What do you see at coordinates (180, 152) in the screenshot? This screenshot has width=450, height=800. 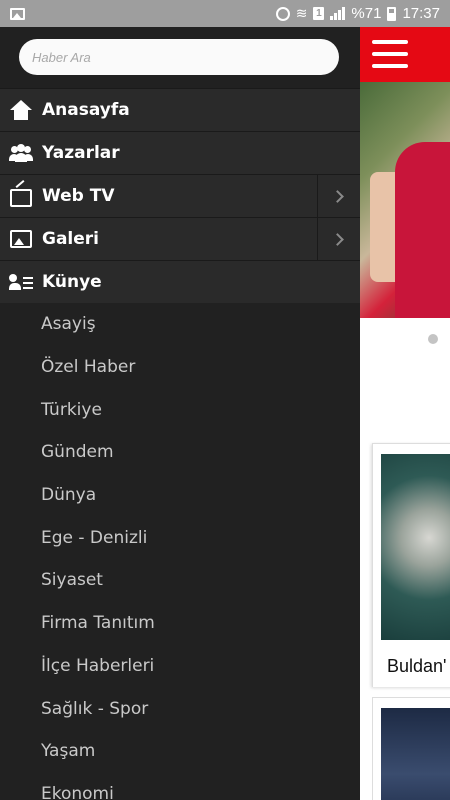 I see `menu-item-yazarlar: Yazarlar` at bounding box center [180, 152].